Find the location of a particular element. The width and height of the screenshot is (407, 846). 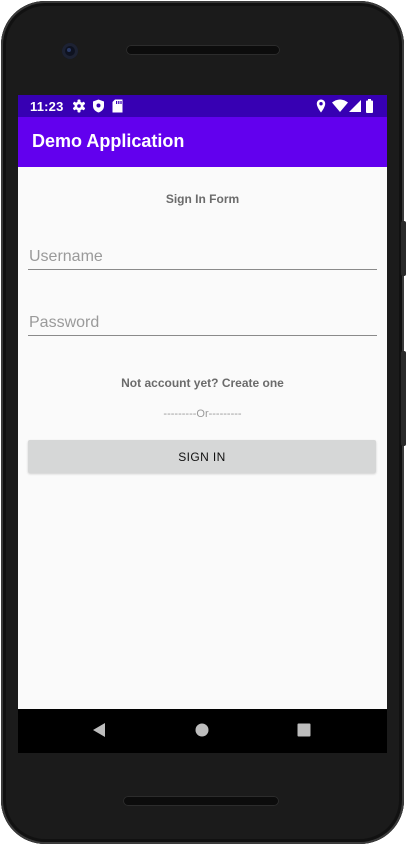

home-icon is located at coordinates (202, 730).